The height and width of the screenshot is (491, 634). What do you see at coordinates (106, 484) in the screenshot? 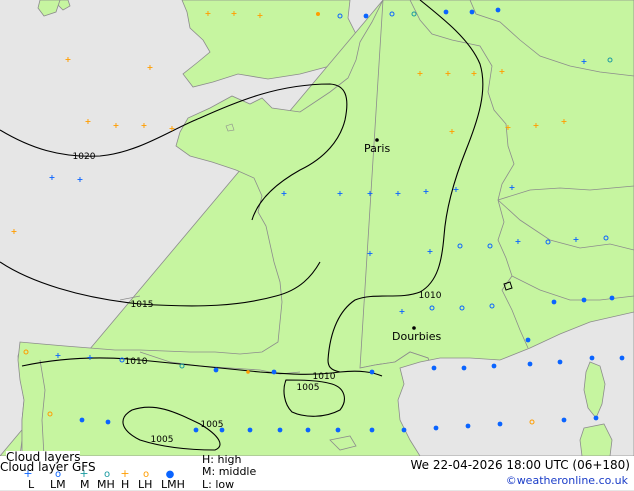
I see `legend-code-MH: MH` at bounding box center [106, 484].